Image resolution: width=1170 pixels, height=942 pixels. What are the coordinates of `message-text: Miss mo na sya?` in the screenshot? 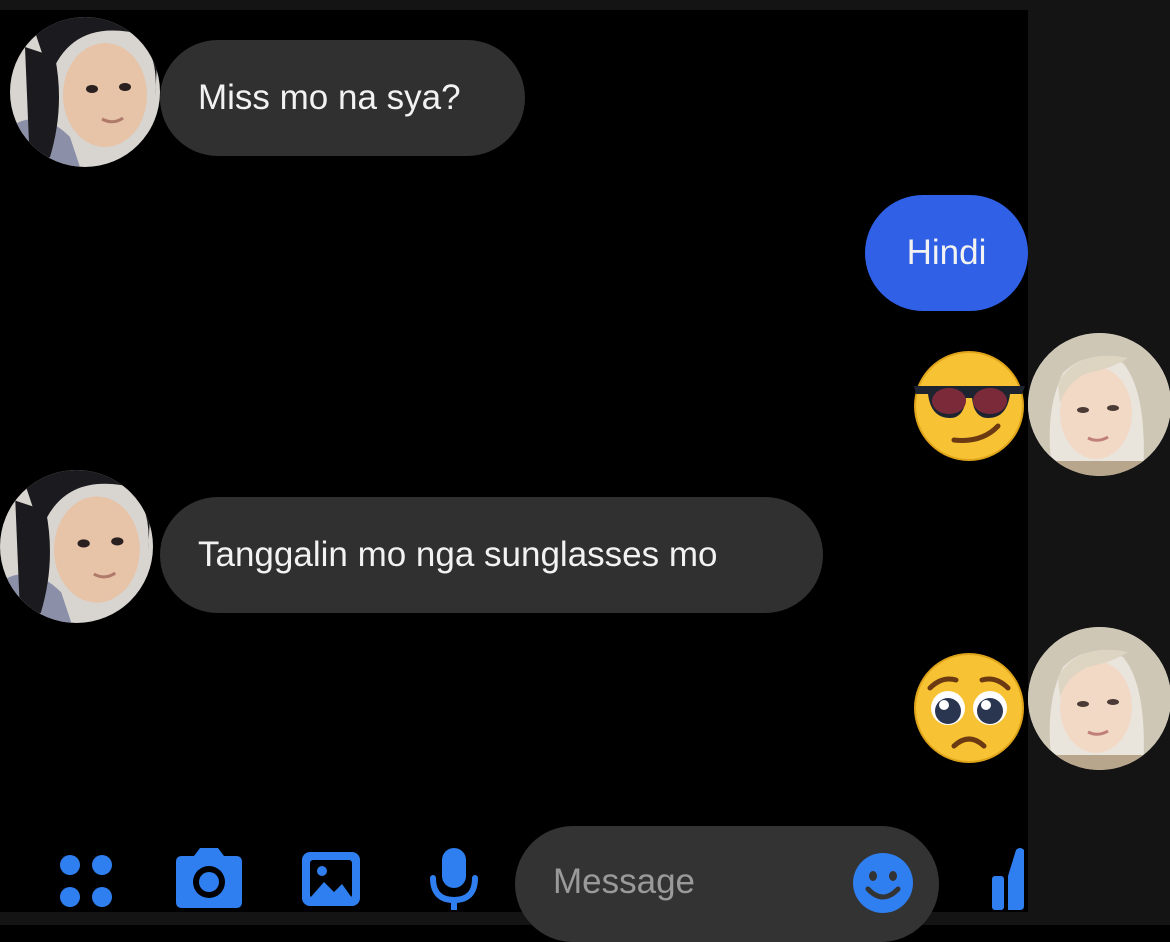 It's located at (329, 97).